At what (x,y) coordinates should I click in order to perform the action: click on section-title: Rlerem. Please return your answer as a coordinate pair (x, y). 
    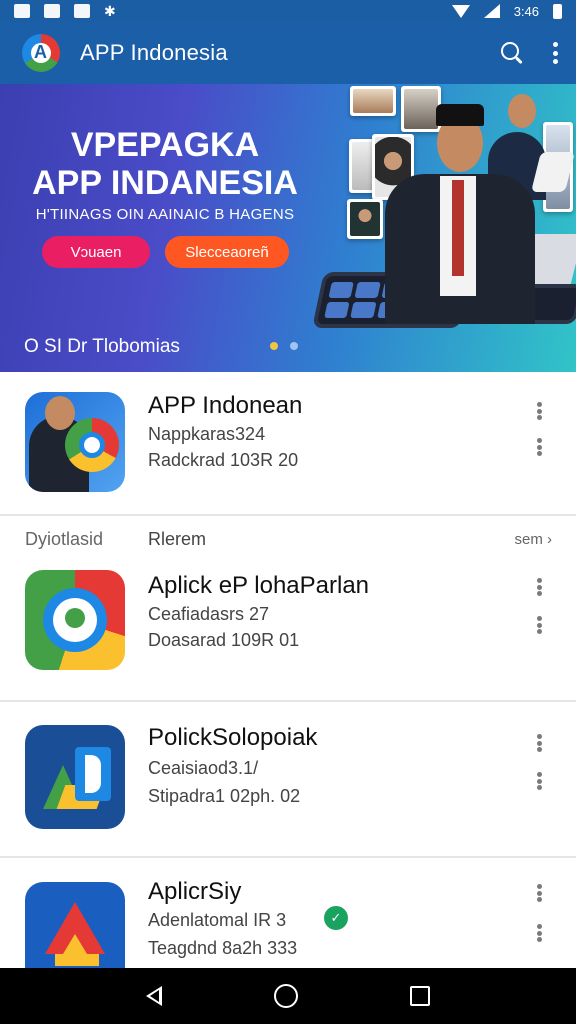
    Looking at the image, I should click on (177, 539).